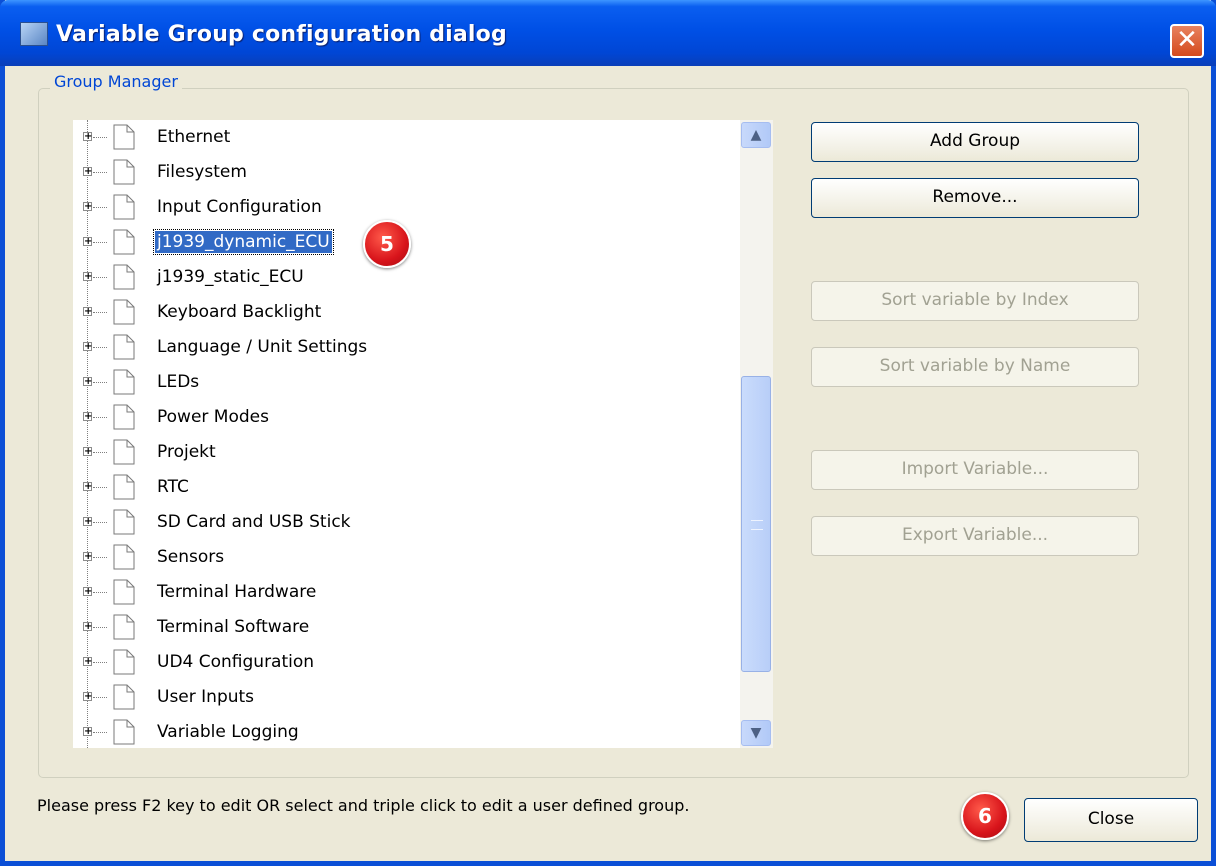  I want to click on tree-item-label: Variable Logging, so click(228, 732).